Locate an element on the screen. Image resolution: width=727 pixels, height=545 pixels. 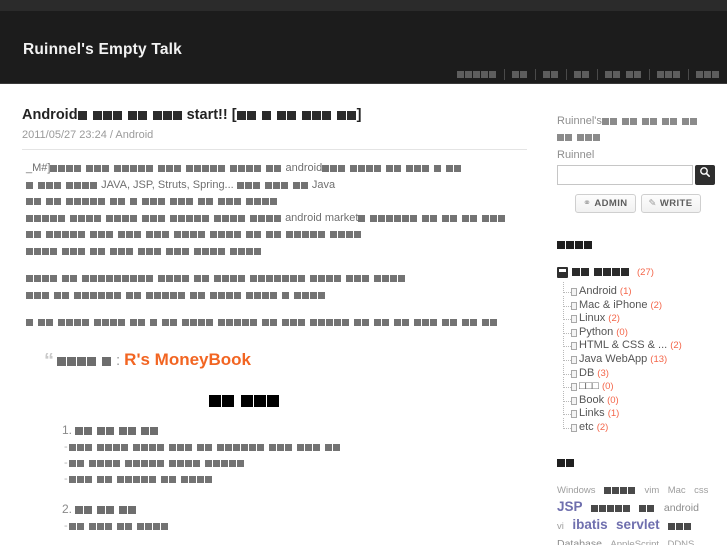
category-label: Book is located at coordinates (592, 399).